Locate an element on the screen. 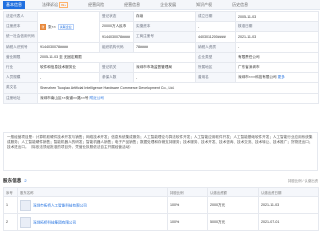 The image size is (320, 240). industry-label: 行业 is located at coordinates (20, 67).